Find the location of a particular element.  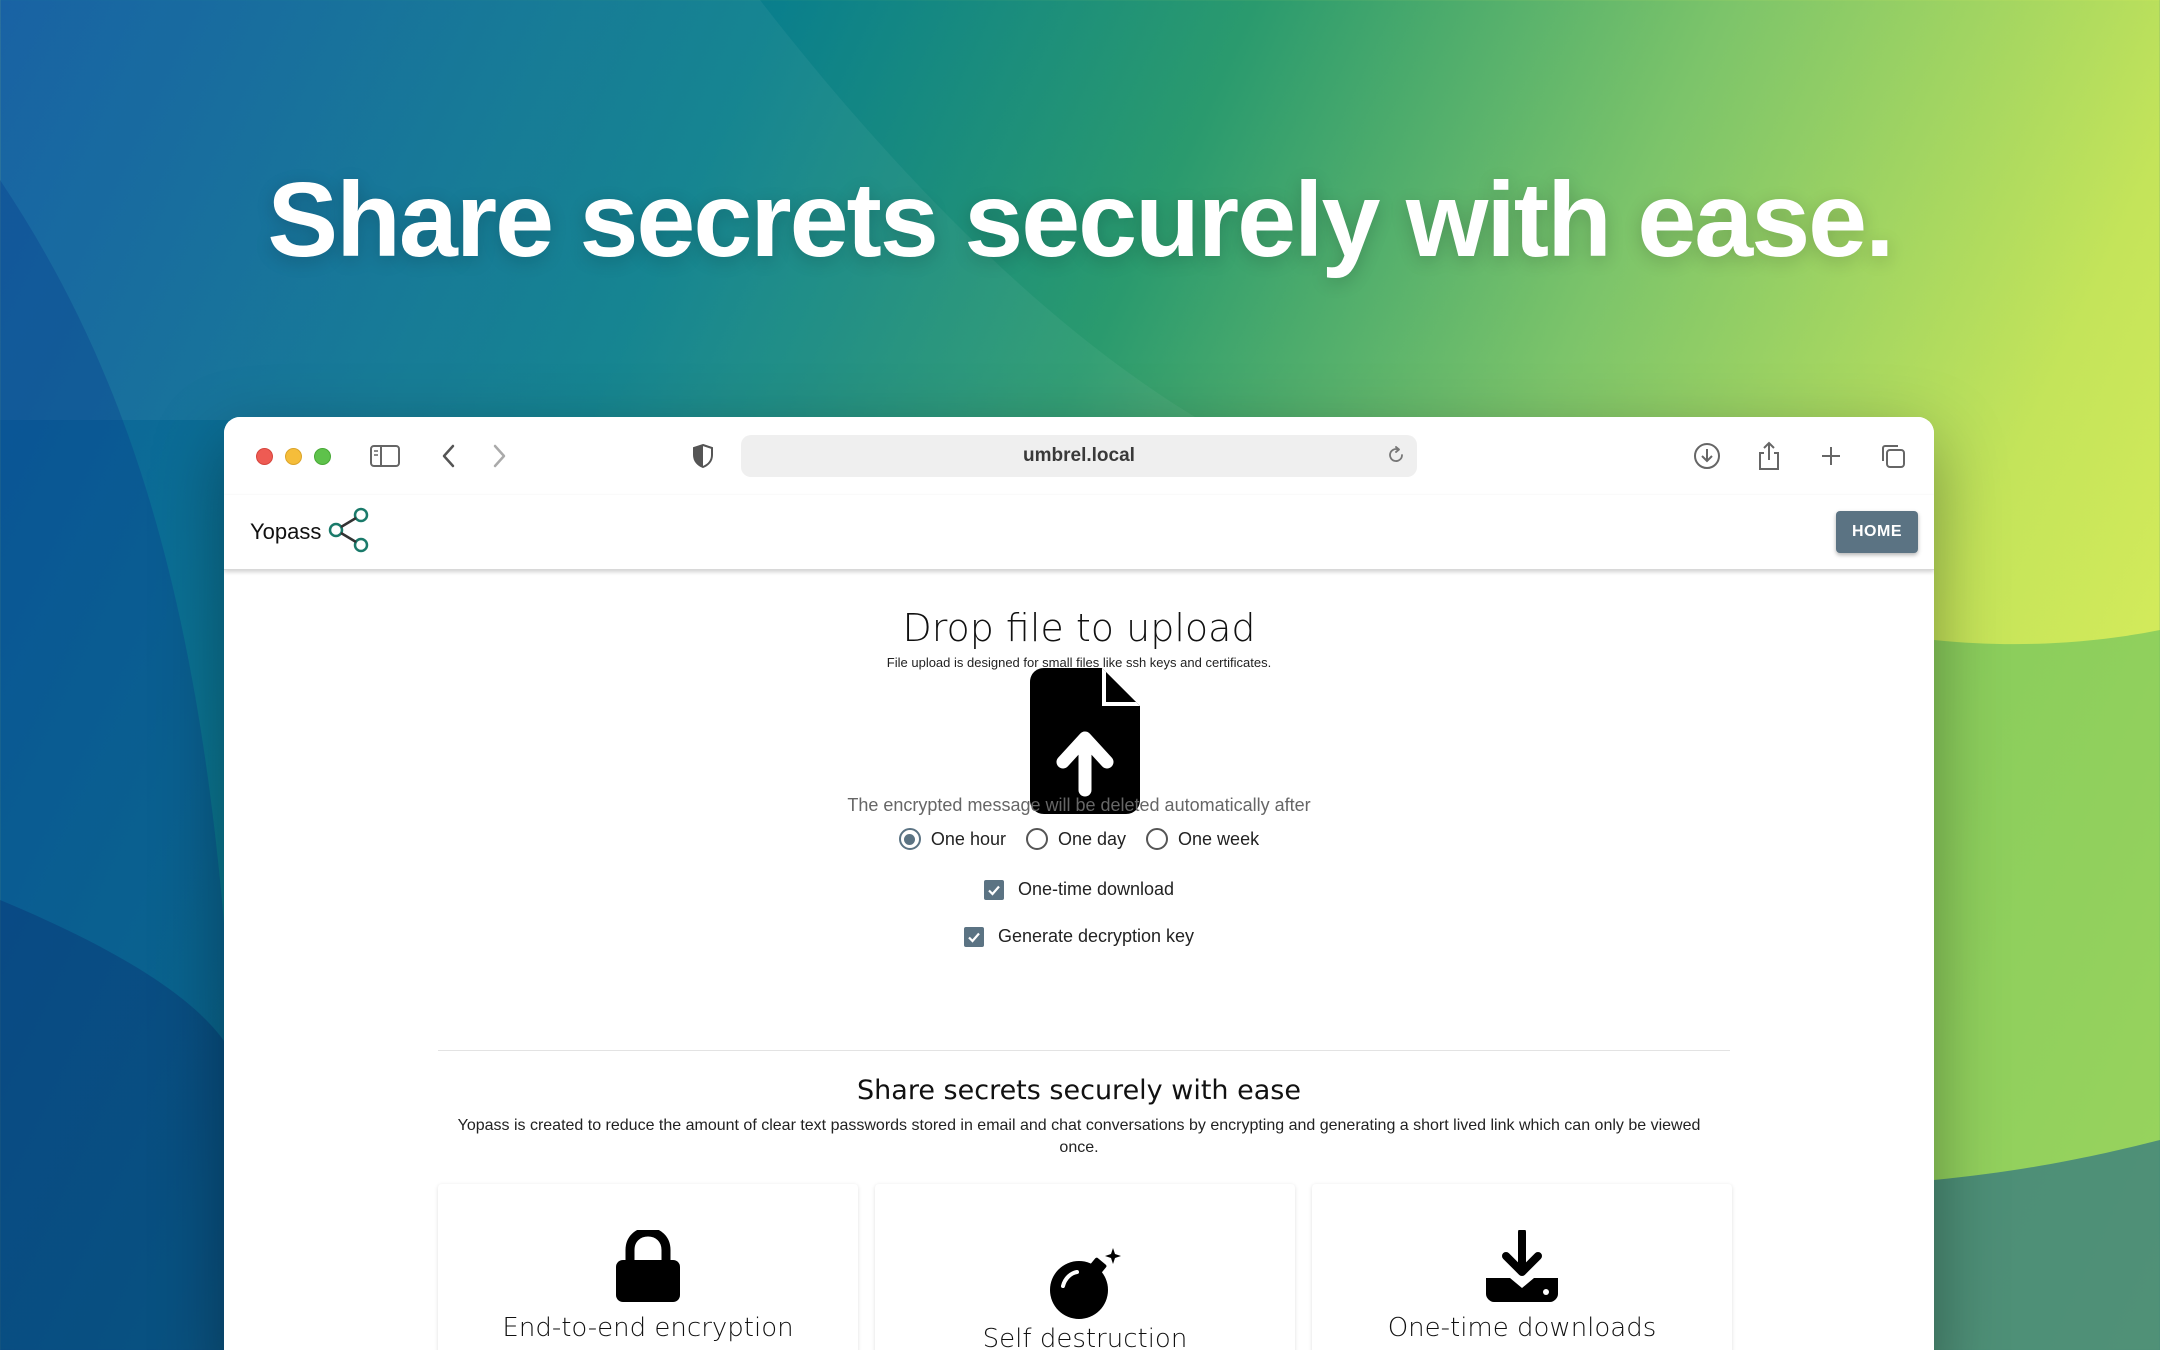

download-tray-icon is located at coordinates (1522, 1266).